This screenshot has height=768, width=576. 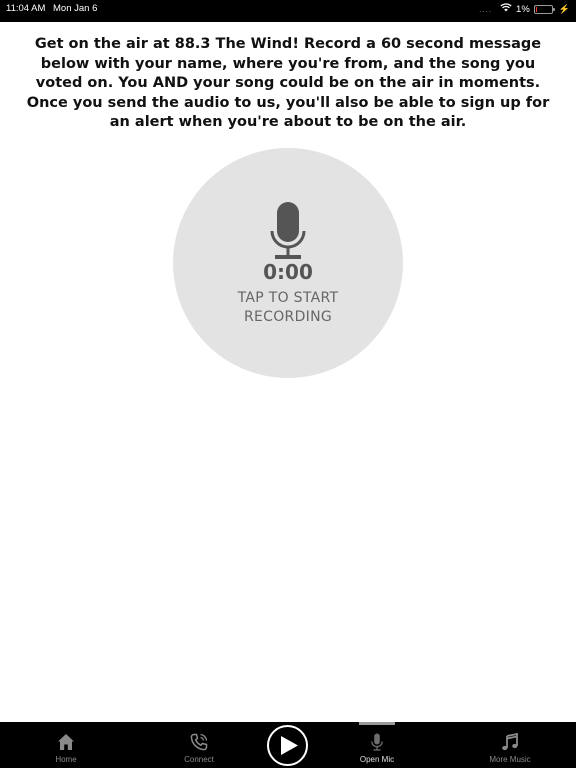 I want to click on status-right: .... 1% ⚡, so click(x=524, y=9).